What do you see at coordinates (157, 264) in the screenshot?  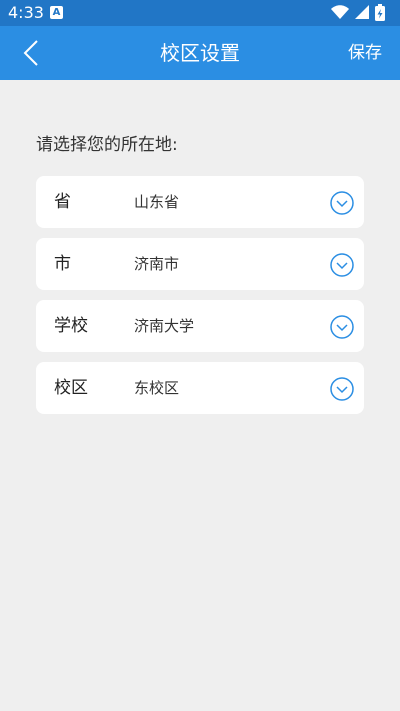 I see `city-value: 济南市` at bounding box center [157, 264].